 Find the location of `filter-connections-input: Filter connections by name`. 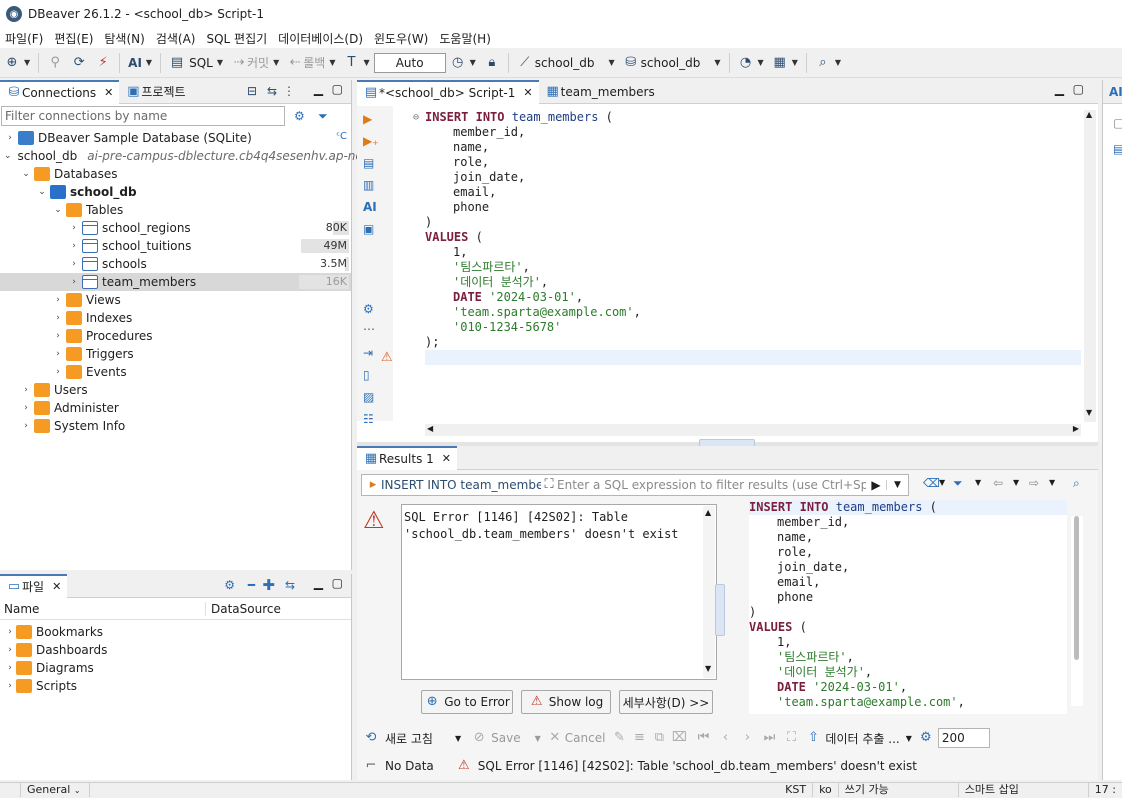

filter-connections-input: Filter connections by name is located at coordinates (143, 116).